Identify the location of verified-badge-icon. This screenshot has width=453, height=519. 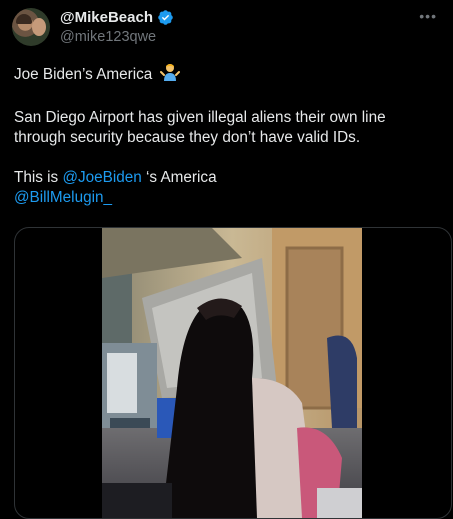
(165, 17).